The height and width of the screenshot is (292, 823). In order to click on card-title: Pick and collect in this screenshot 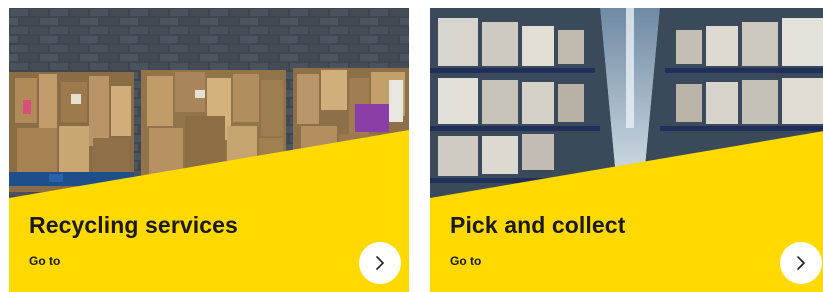, I will do `click(538, 225)`.